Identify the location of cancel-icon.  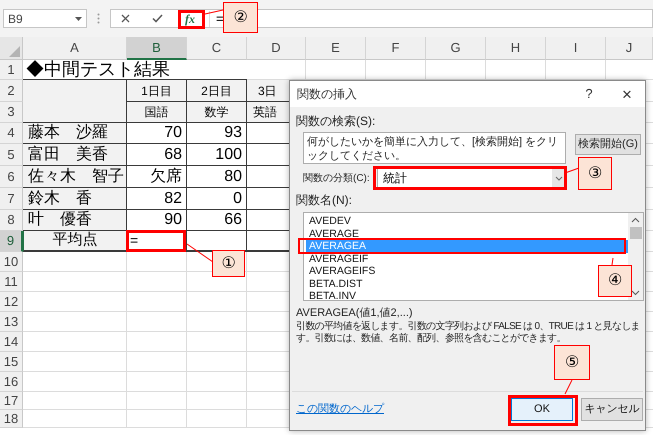
(125, 18).